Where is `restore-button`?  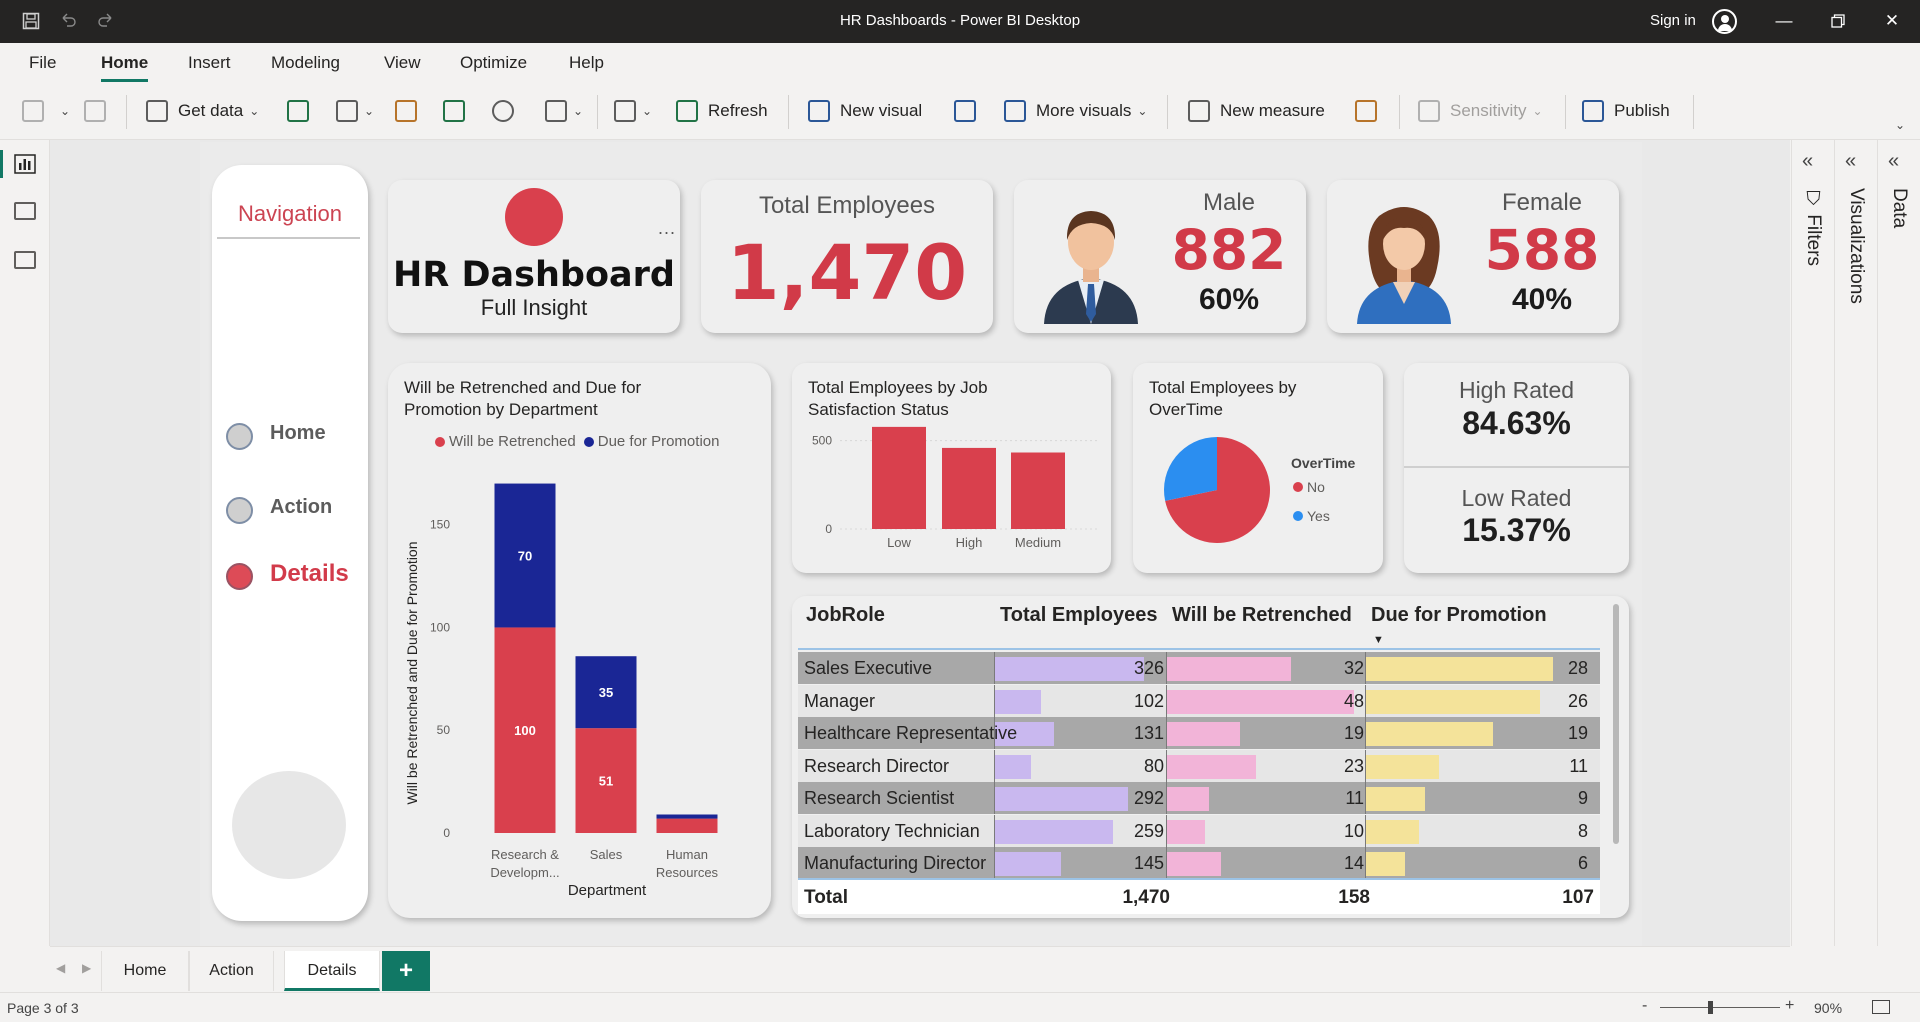
restore-button is located at coordinates (1838, 21).